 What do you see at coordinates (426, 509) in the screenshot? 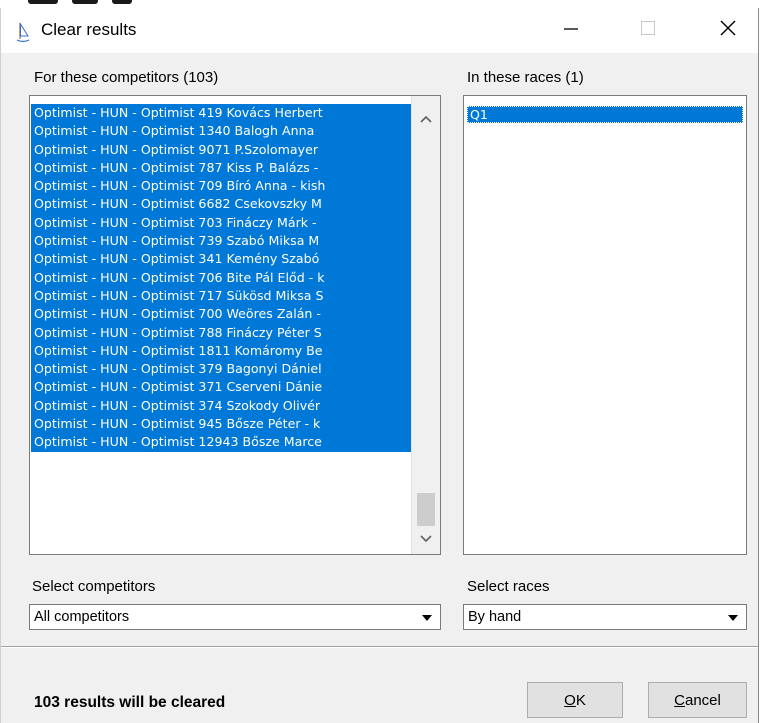
I see `scrollbar-thumb` at bounding box center [426, 509].